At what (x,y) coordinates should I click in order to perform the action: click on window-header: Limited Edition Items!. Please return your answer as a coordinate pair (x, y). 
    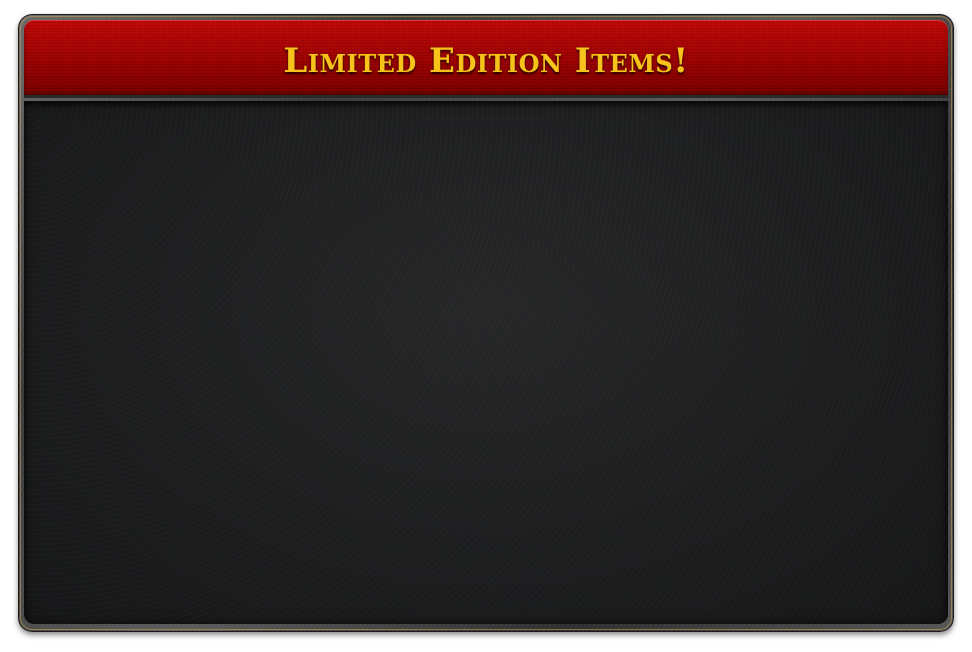
    Looking at the image, I should click on (486, 59).